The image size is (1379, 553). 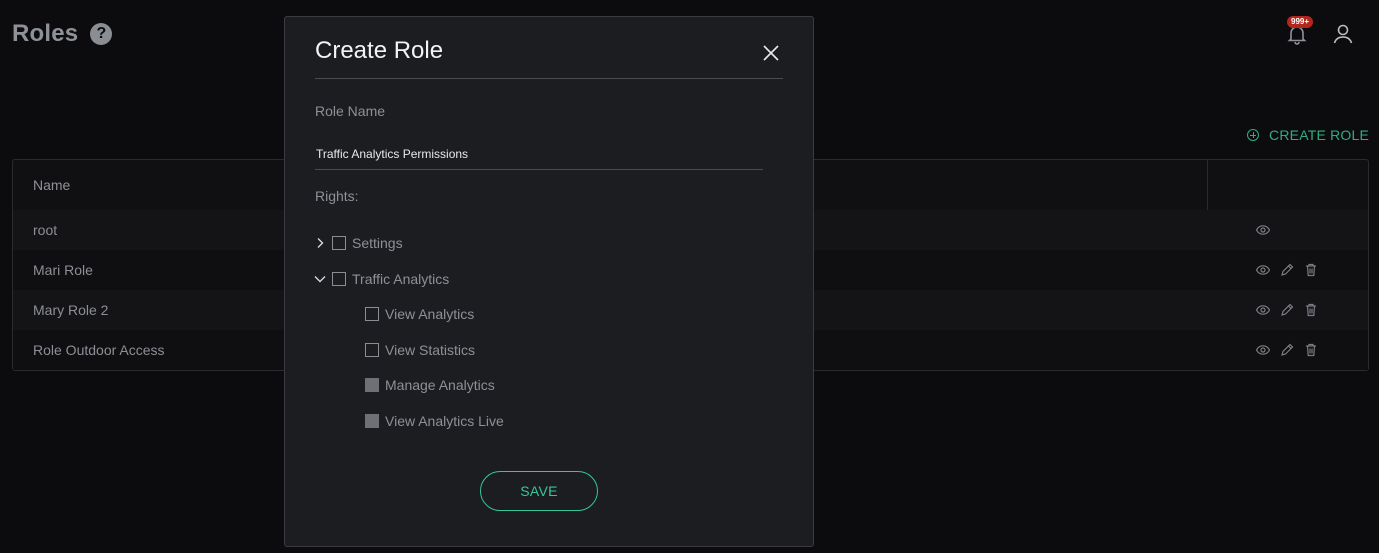 What do you see at coordinates (372, 385) in the screenshot?
I see `manage-analytics-checkbox` at bounding box center [372, 385].